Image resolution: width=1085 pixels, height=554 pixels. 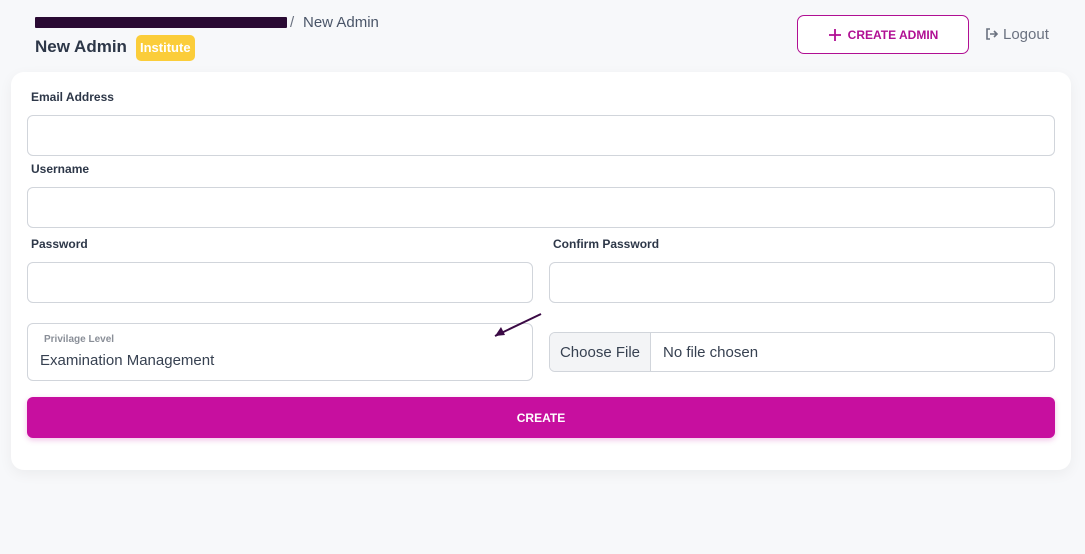 I want to click on choose-file-button: Choose File, so click(x=600, y=352).